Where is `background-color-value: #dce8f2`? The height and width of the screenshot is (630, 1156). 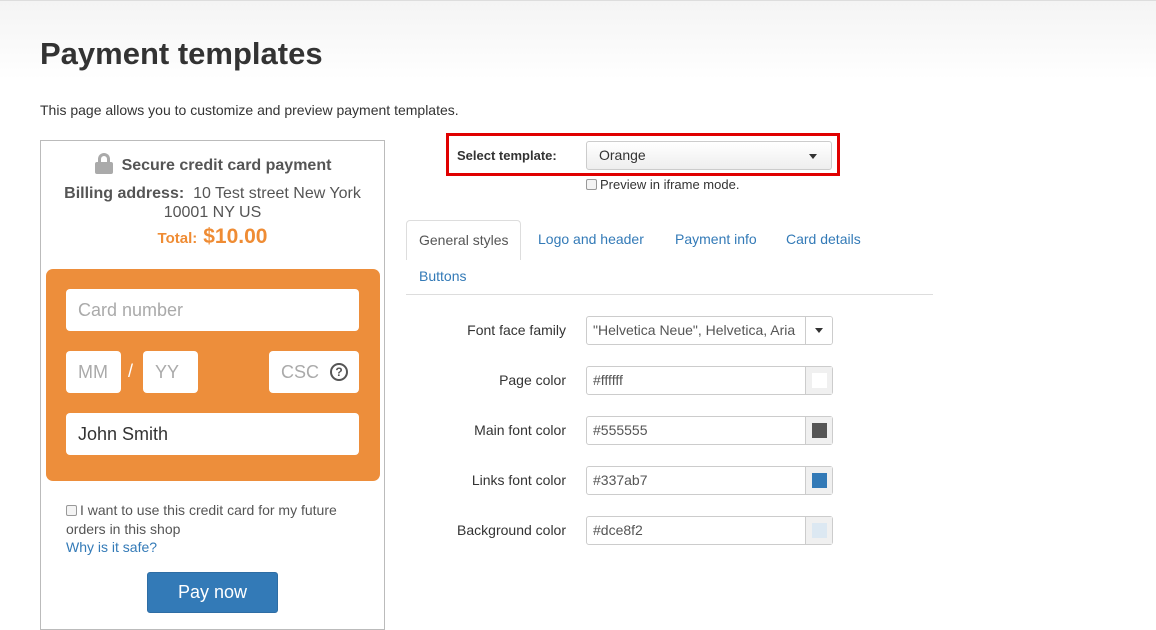 background-color-value: #dce8f2 is located at coordinates (618, 530).